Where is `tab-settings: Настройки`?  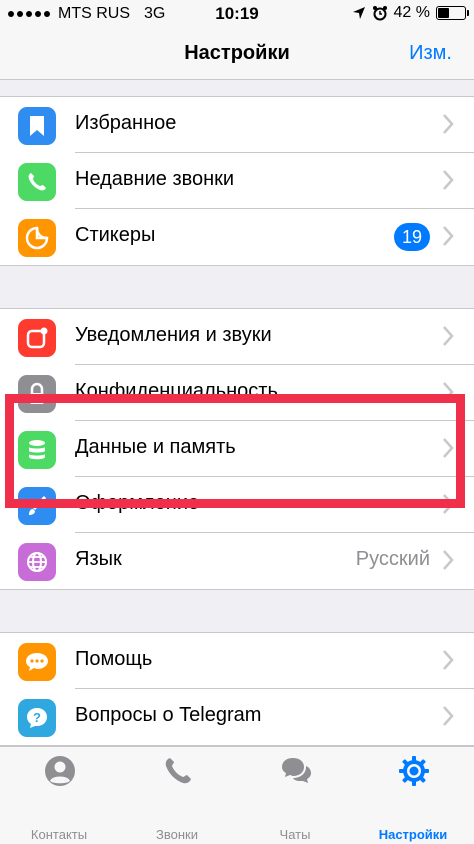
tab-settings: Настройки is located at coordinates (413, 795).